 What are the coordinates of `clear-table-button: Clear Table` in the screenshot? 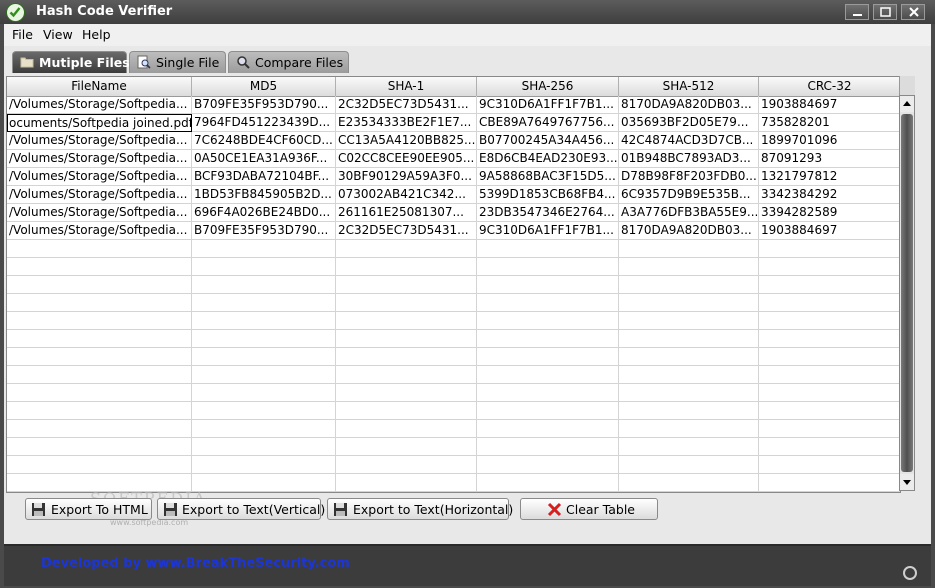 It's located at (589, 509).